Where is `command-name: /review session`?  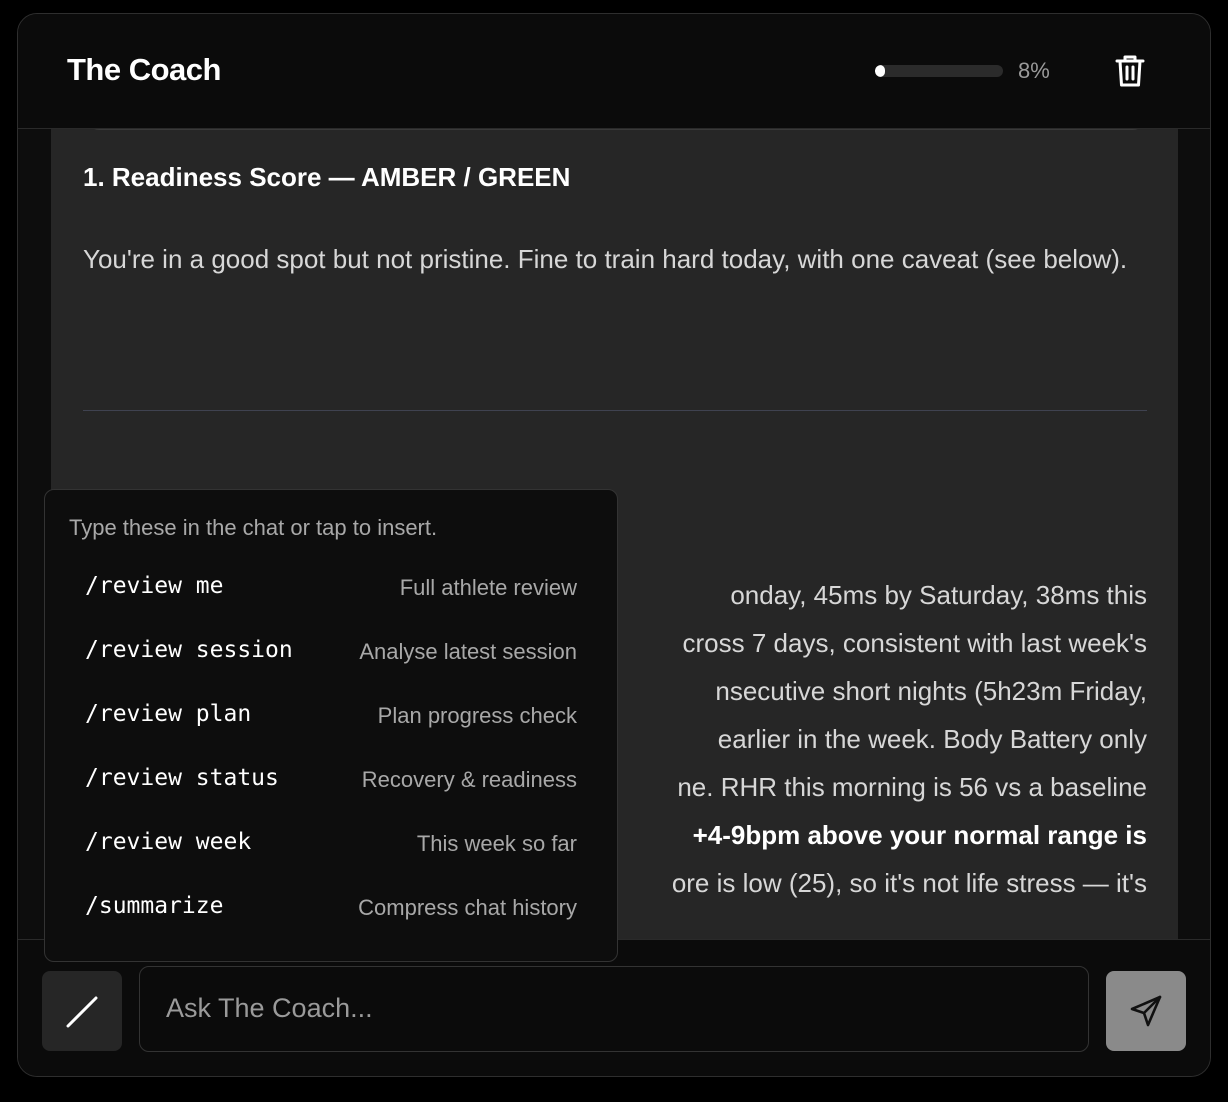 command-name: /review session is located at coordinates (189, 650).